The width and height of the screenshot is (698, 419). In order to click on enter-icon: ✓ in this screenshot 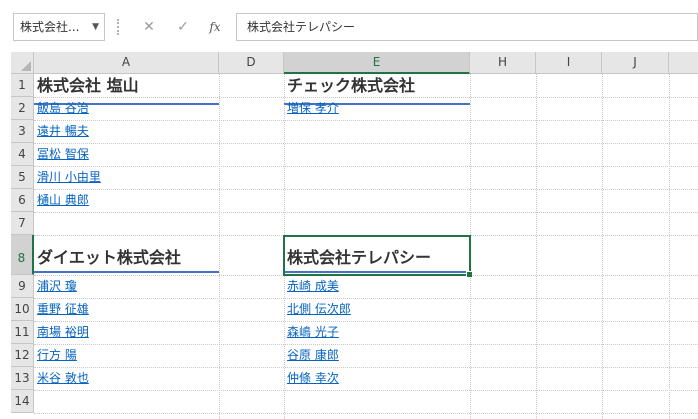, I will do `click(183, 27)`.